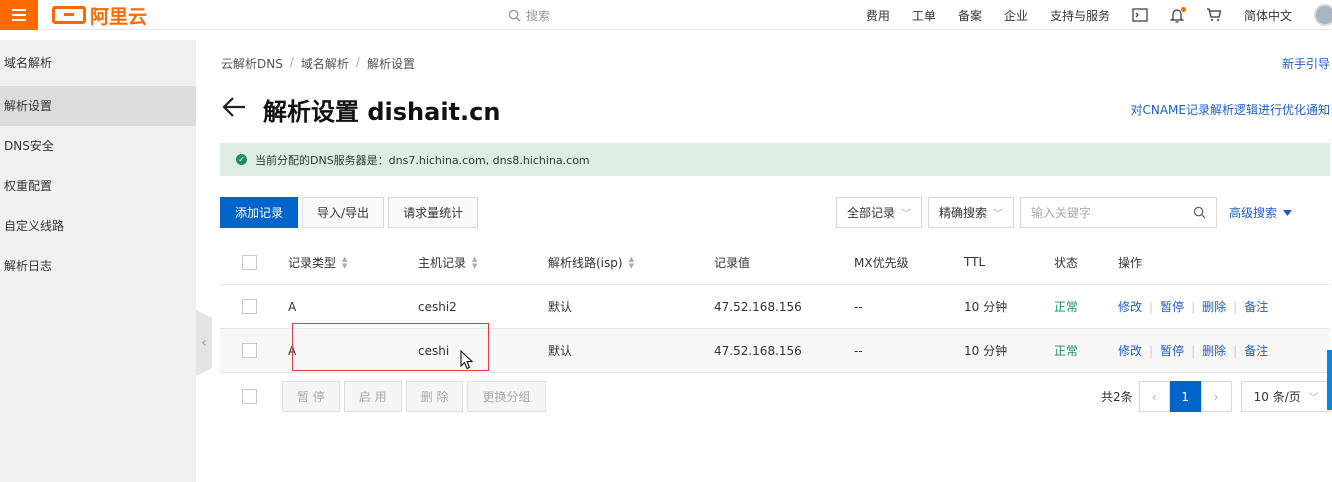 The height and width of the screenshot is (482, 1332). I want to click on record-toolbar: 添加记录 导入/导出 请求量统计, so click(349, 212).